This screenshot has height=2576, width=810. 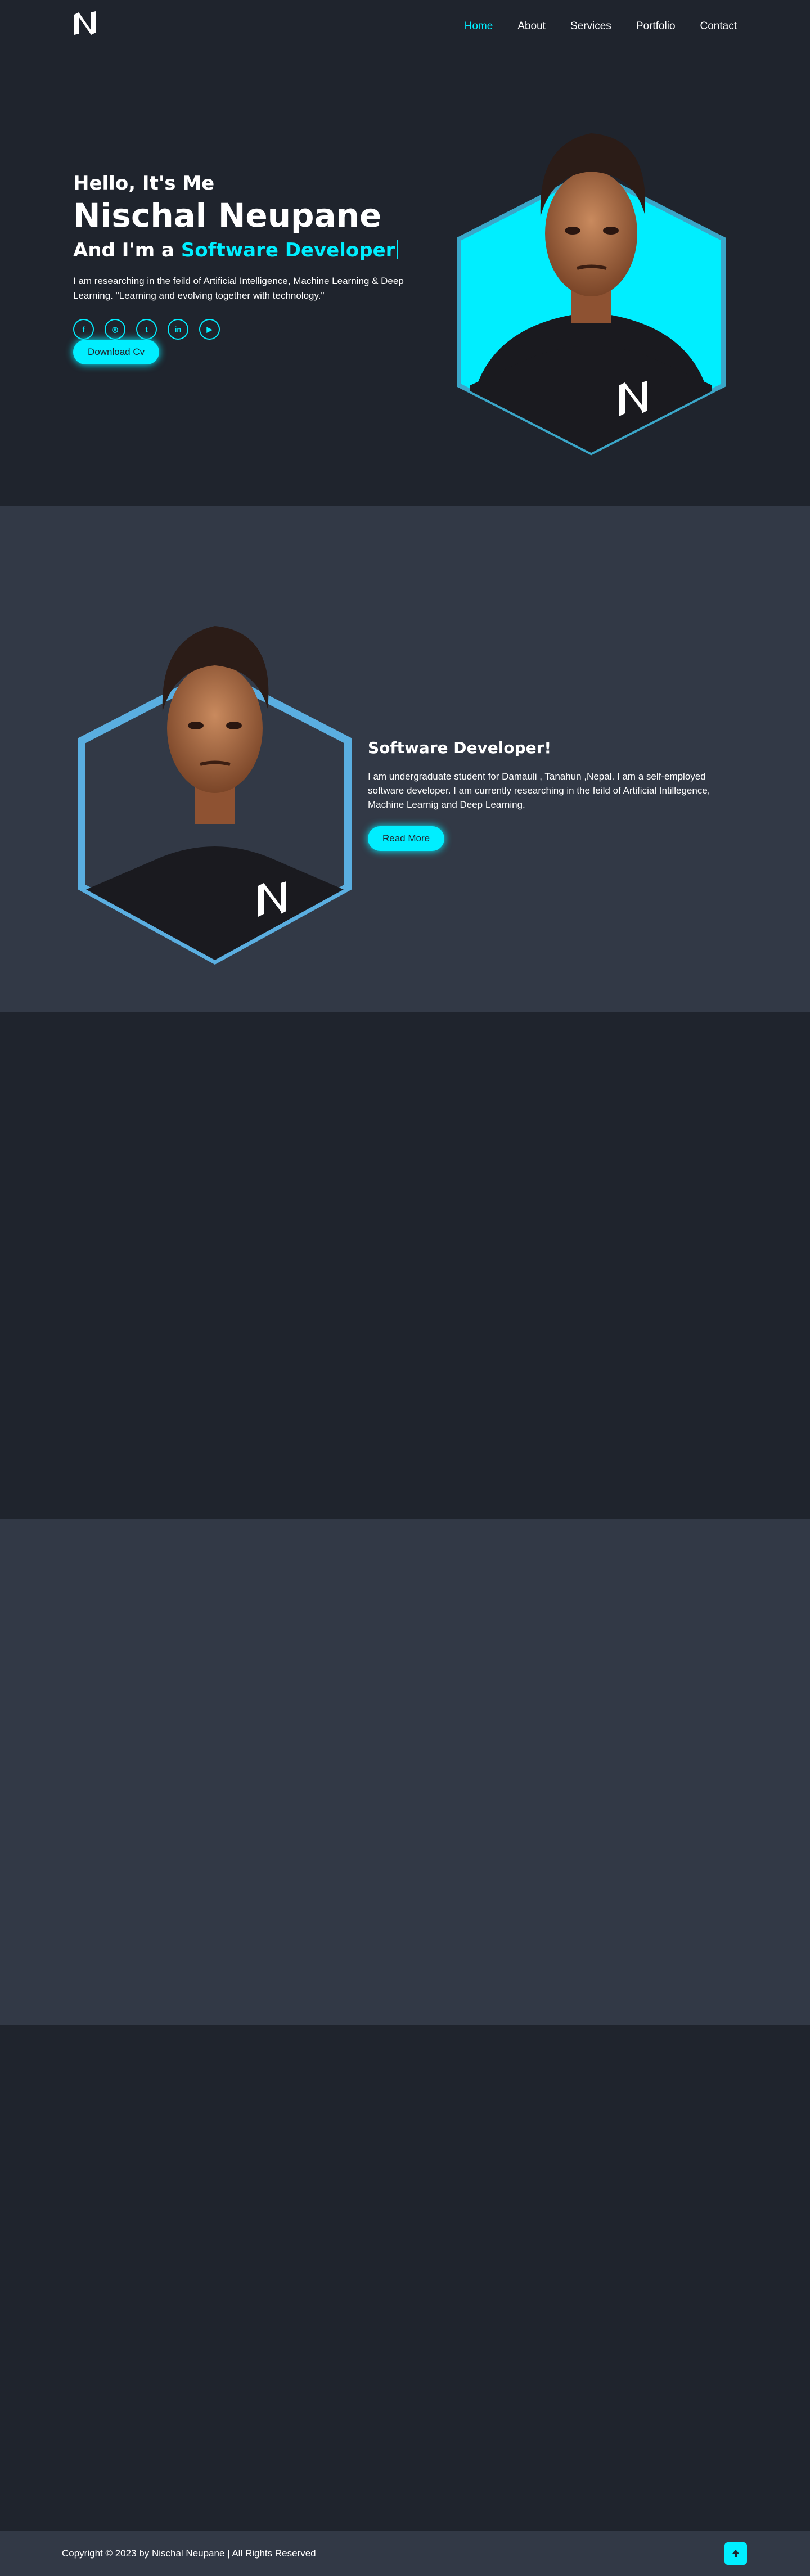 I want to click on hero-role-line: And I'm a Software Developer, so click(x=253, y=250).